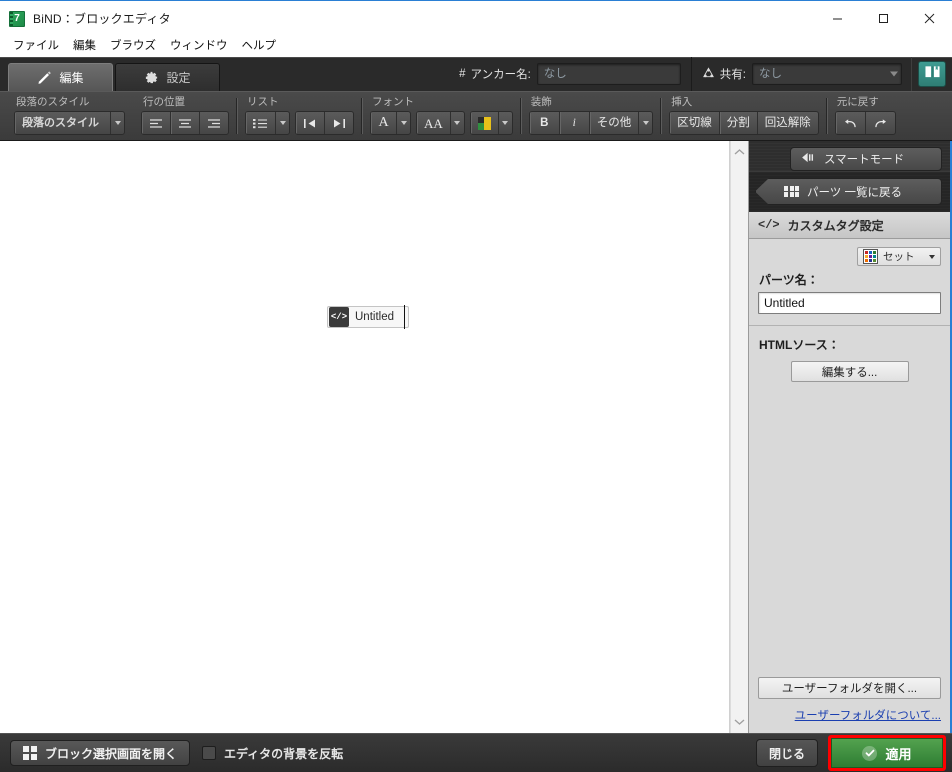 Image resolution: width=952 pixels, height=772 pixels. Describe the element at coordinates (880, 123) in the screenshot. I see `redo-button` at that location.